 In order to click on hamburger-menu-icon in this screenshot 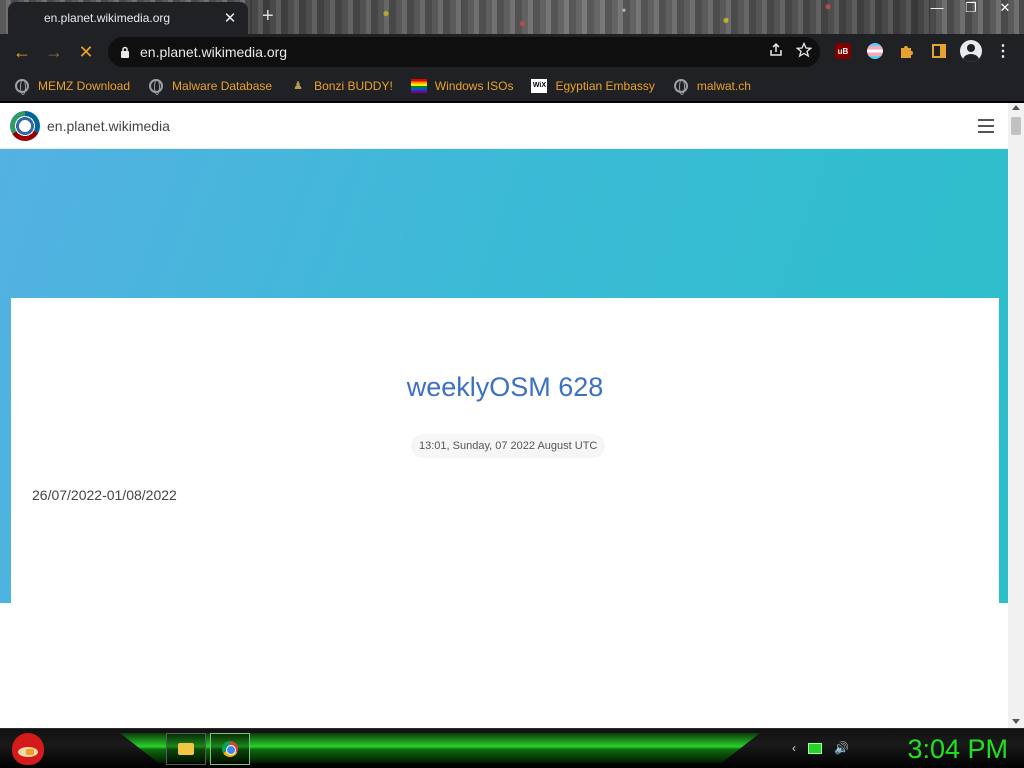, I will do `click(986, 128)`.